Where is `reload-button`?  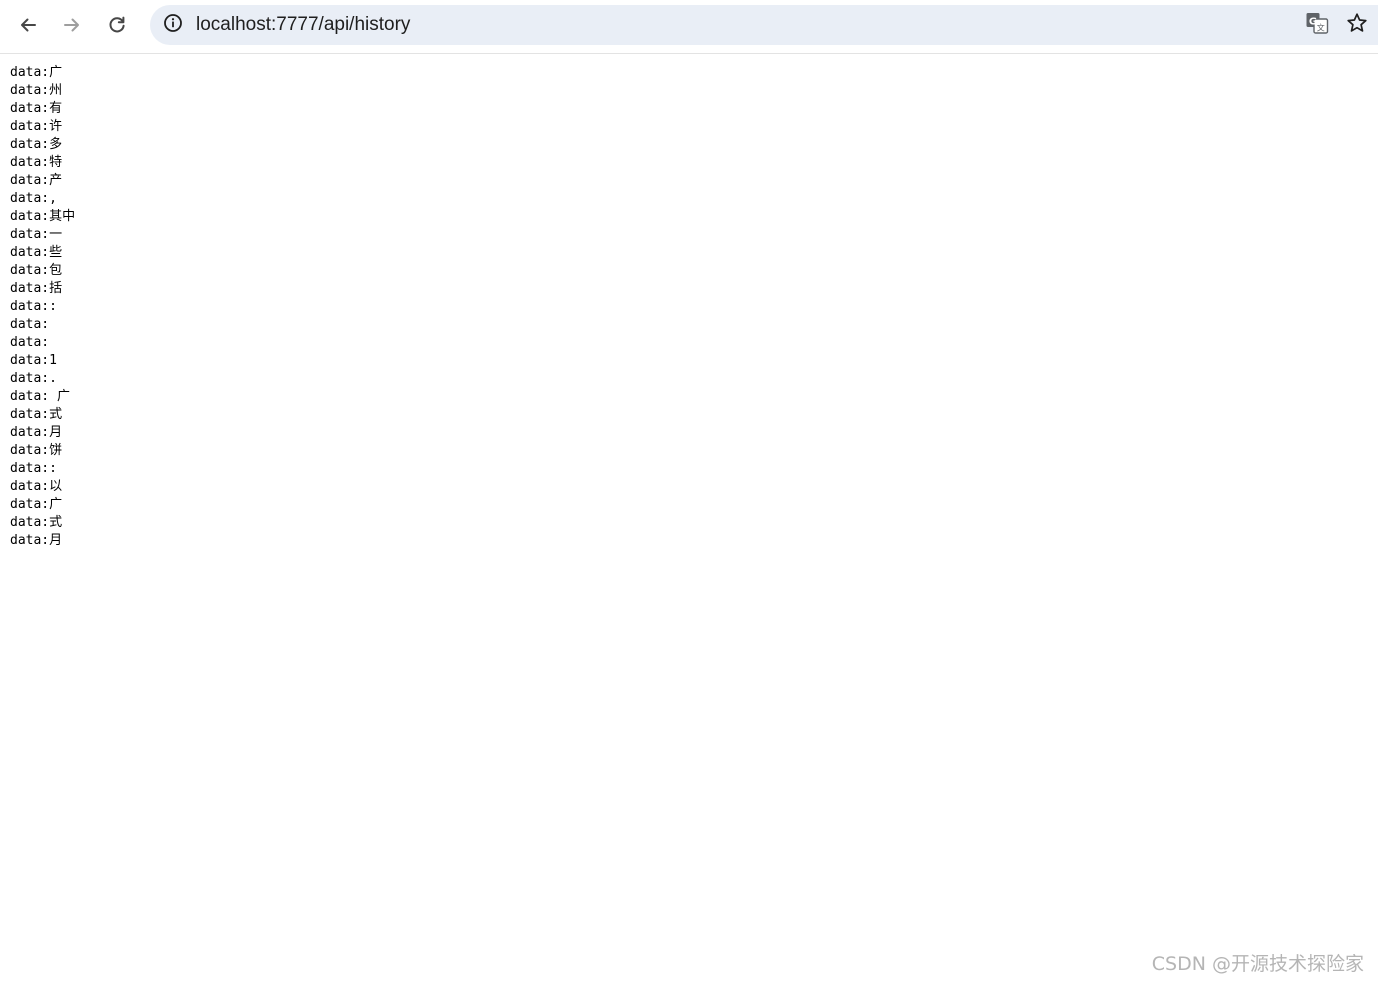 reload-button is located at coordinates (117, 25).